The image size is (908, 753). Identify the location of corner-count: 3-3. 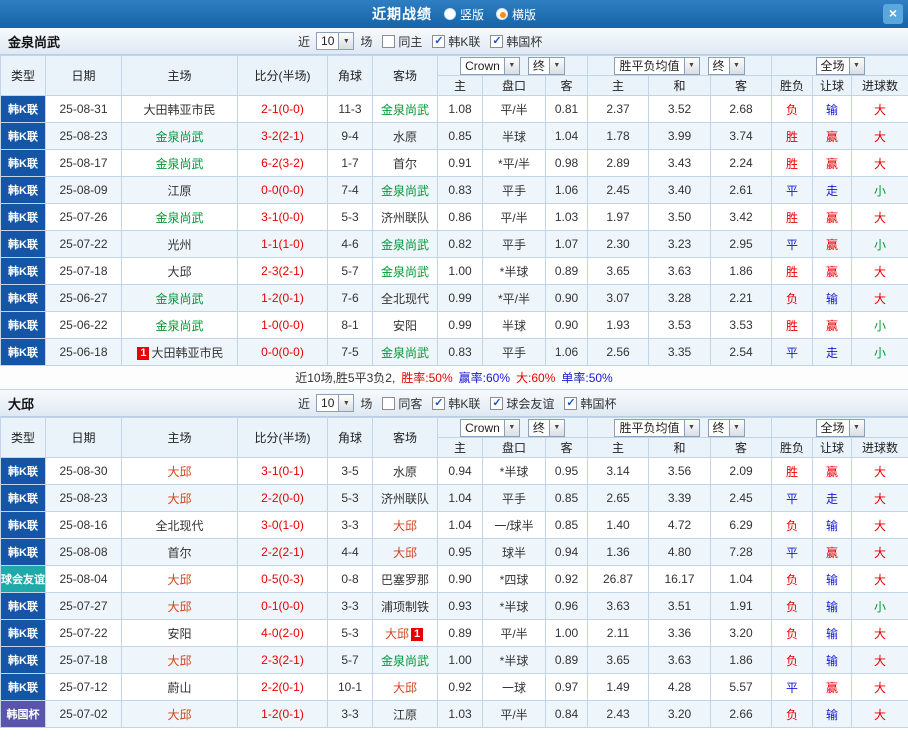
(350, 606).